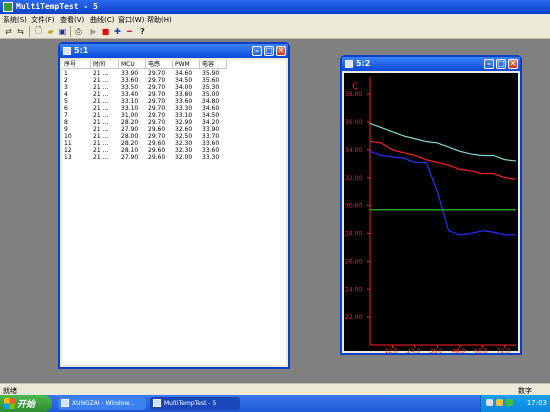 The height and width of the screenshot is (412, 550). What do you see at coordinates (117, 31) in the screenshot?
I see `add-icon: ✚` at bounding box center [117, 31].